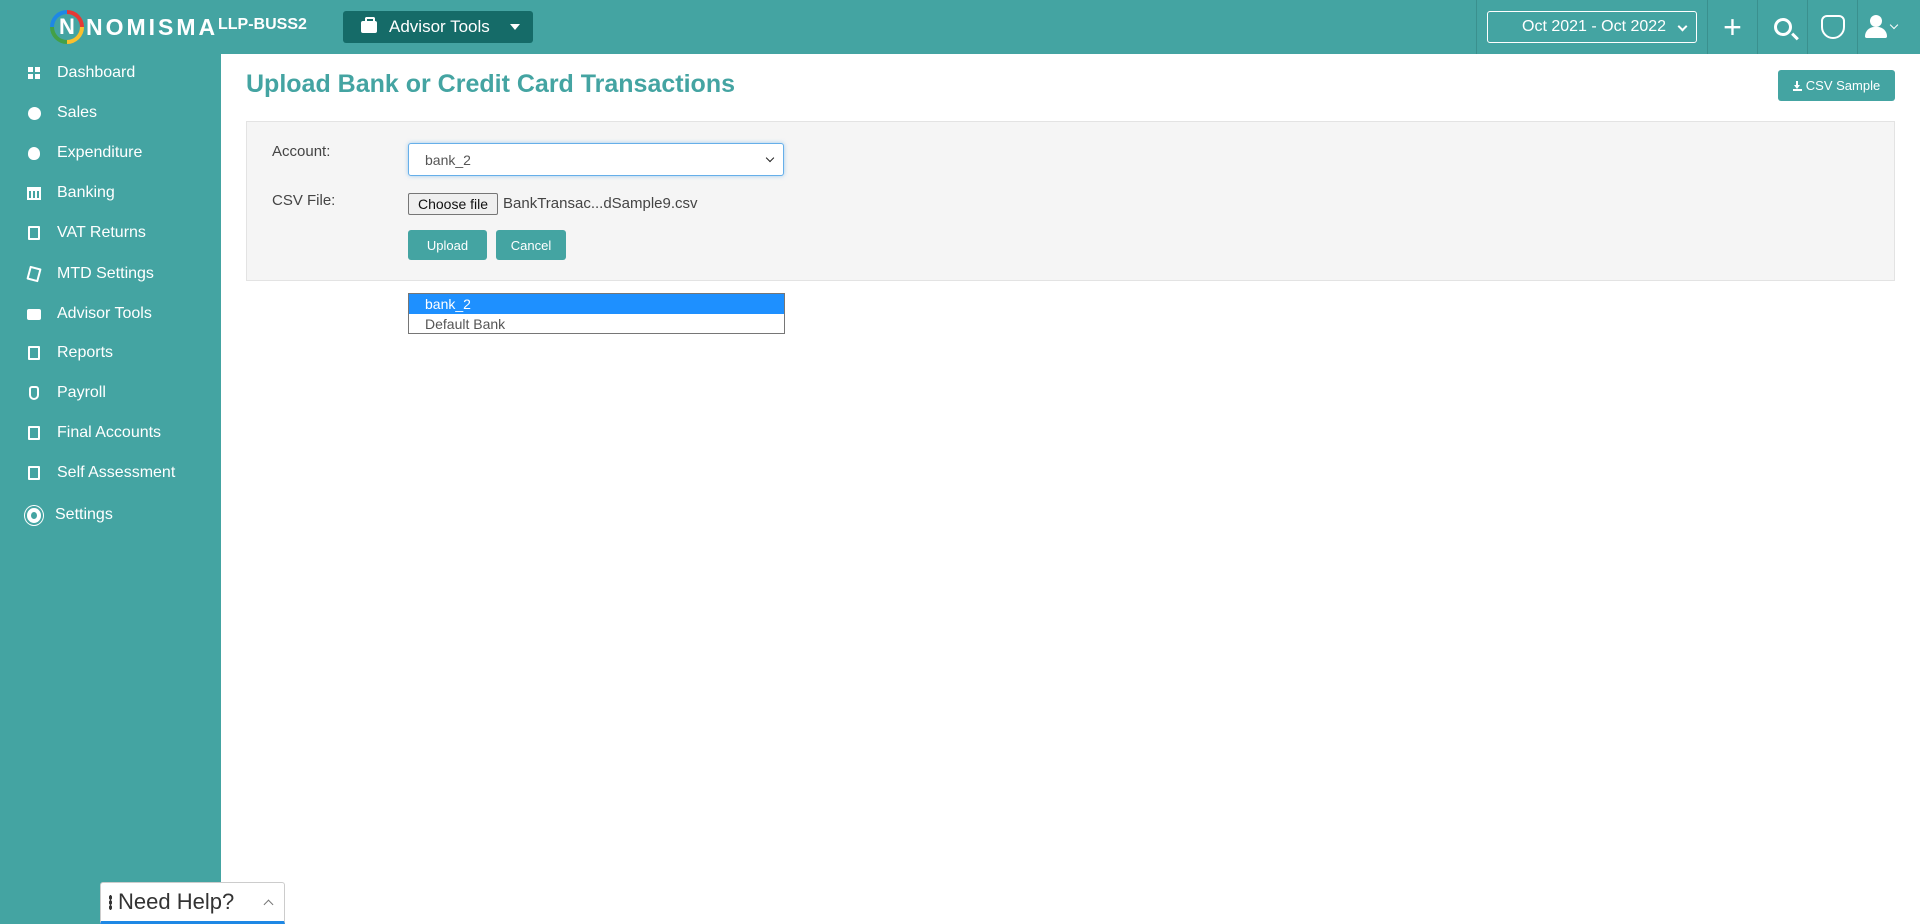 The height and width of the screenshot is (924, 1920). What do you see at coordinates (96, 72) in the screenshot?
I see `sidebar-item-label: Dashboard` at bounding box center [96, 72].